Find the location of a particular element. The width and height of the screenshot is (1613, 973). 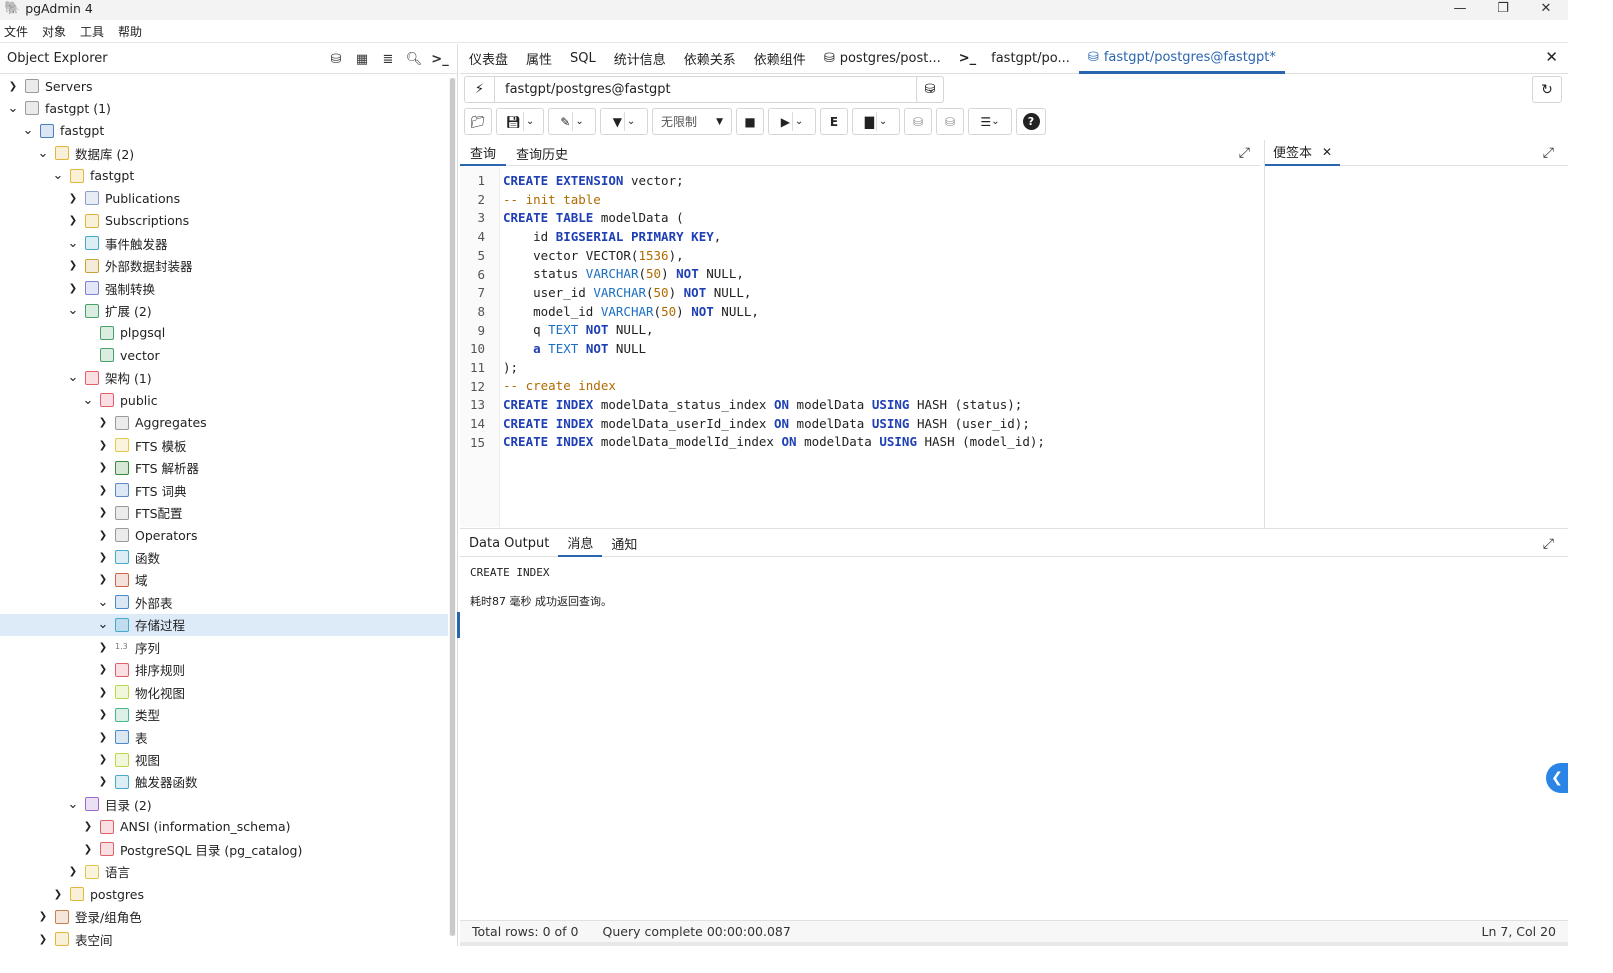

minimize-button: — is located at coordinates (1460, 10).